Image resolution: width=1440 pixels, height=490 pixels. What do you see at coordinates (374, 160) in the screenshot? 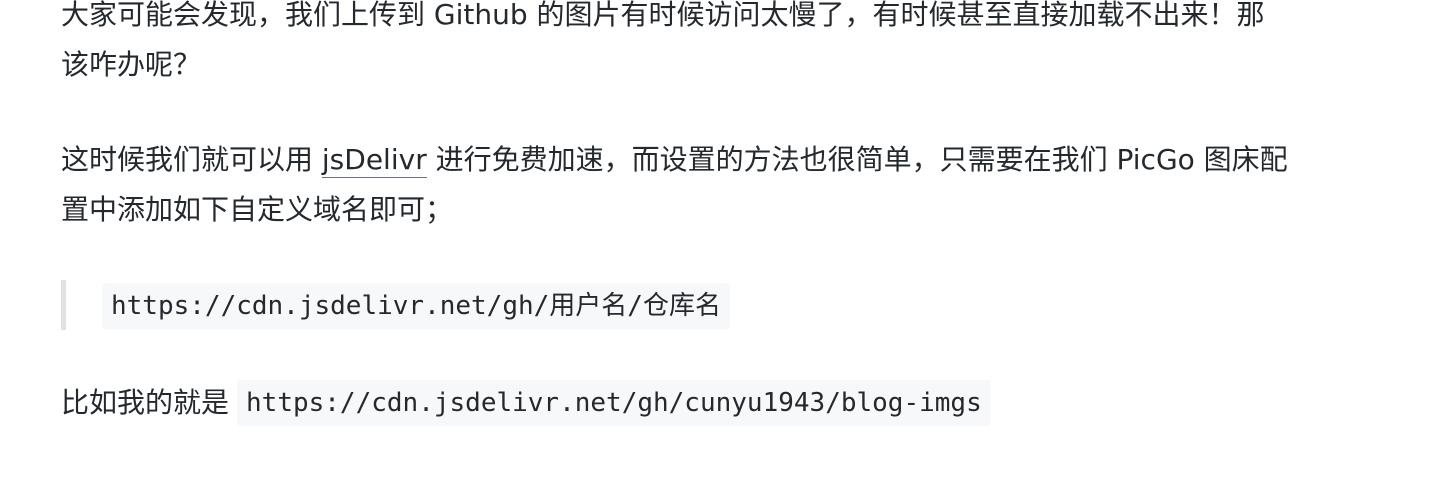
I see `jsdelivr-link: jsDelivr` at bounding box center [374, 160].